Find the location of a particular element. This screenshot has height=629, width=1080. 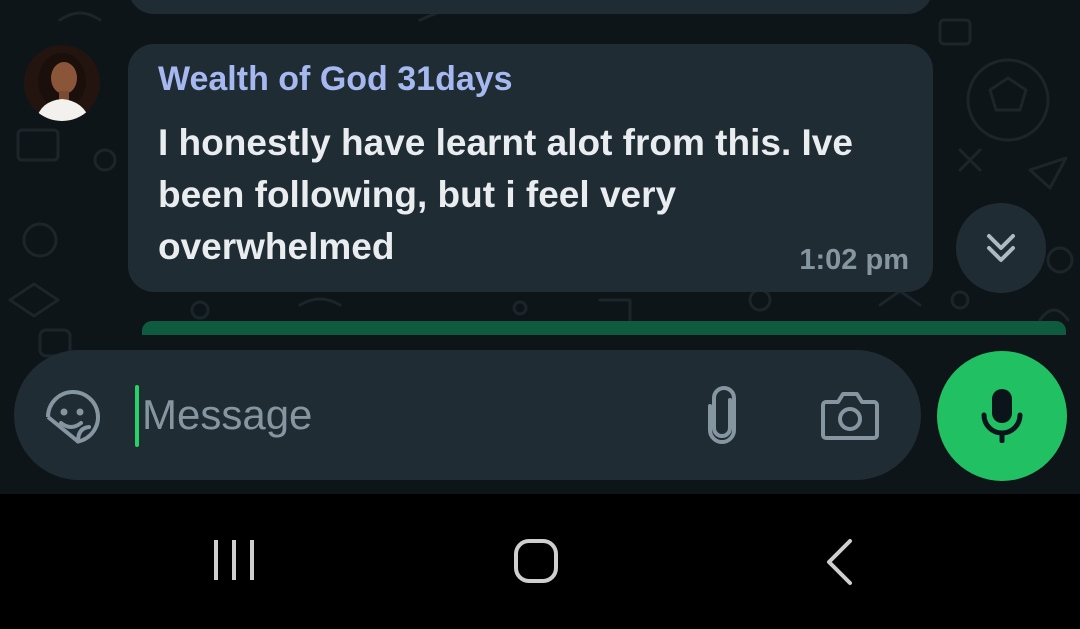

sticker-smiley-icon is located at coordinates (73, 417).